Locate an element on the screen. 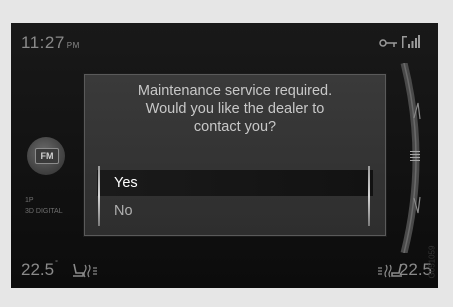 Image resolution: width=453 pixels, height=307 pixels. climate-bar: 22.5° 22.5 is located at coordinates (224, 270).